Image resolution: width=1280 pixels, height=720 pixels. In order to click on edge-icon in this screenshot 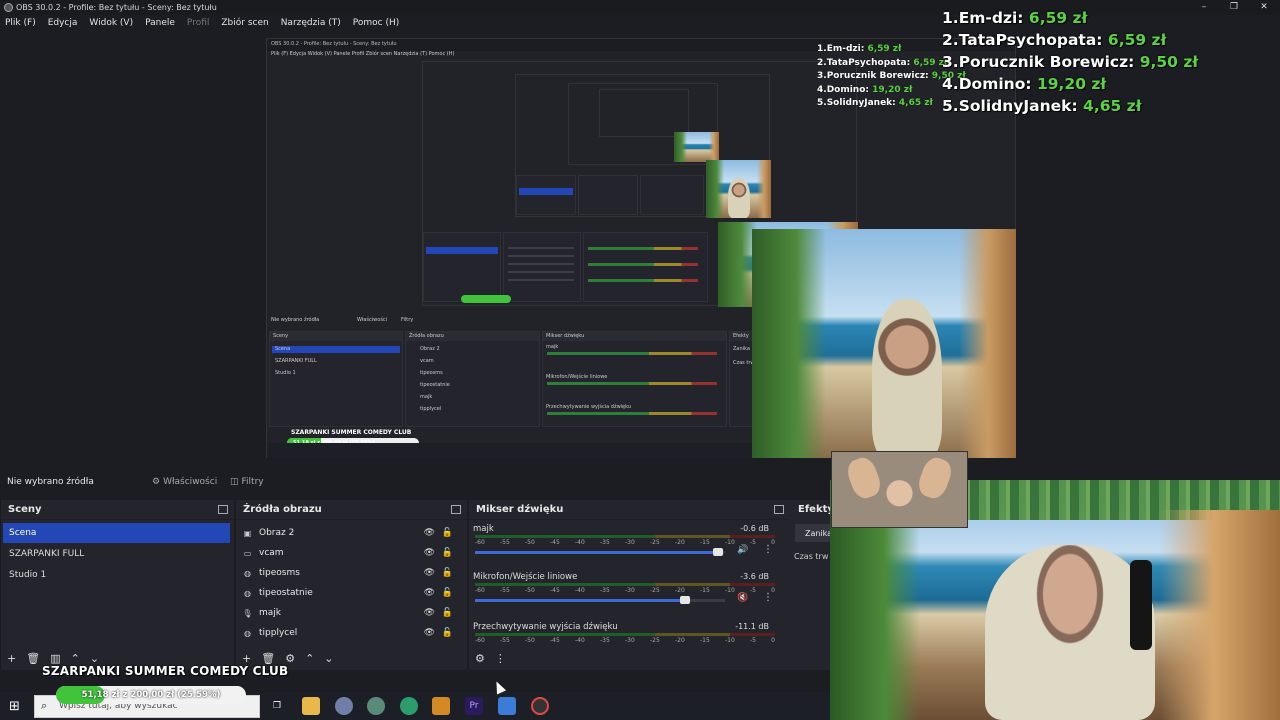, I will do `click(409, 706)`.